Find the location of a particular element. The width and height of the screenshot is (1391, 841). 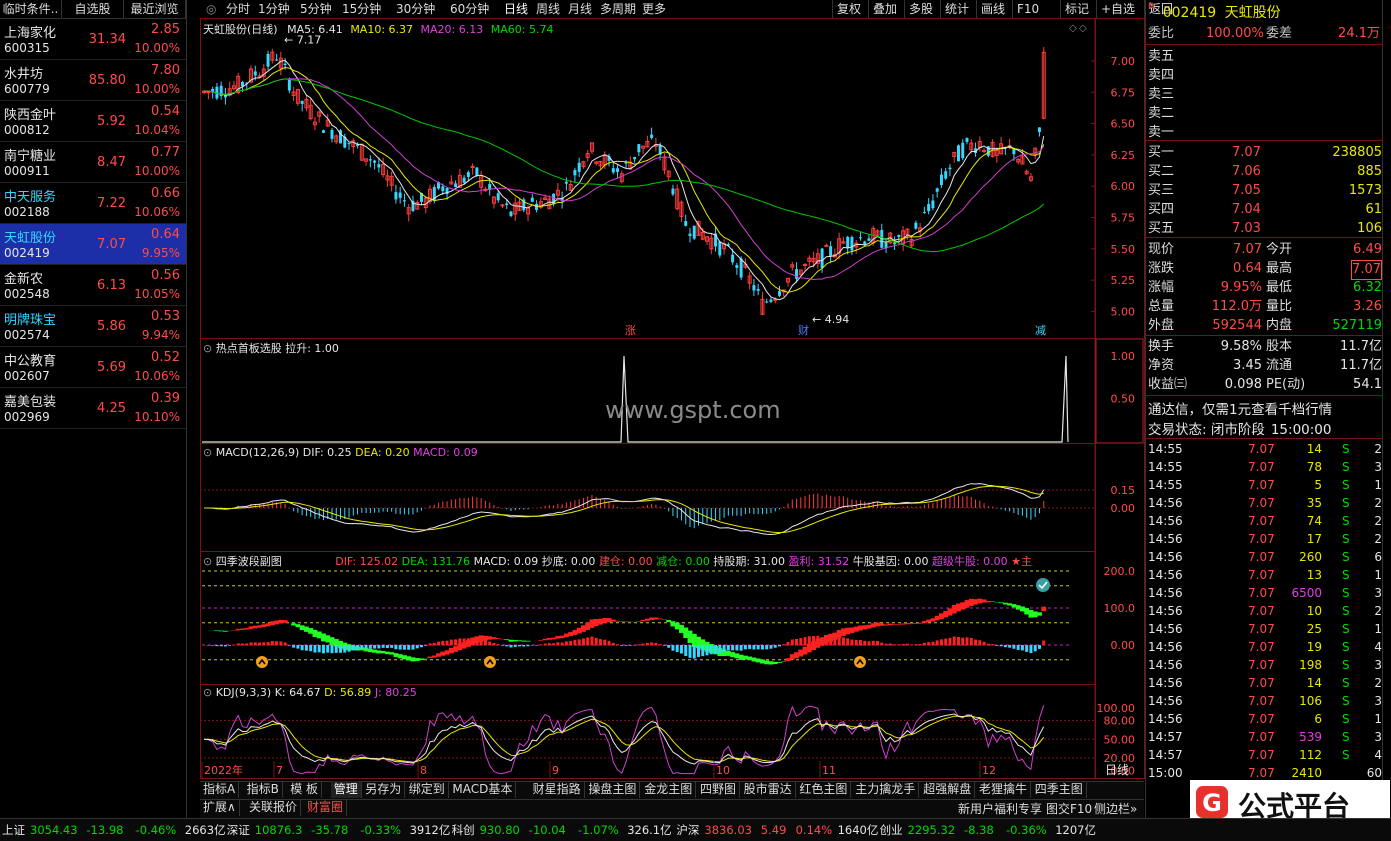

toolbar-circle-icon: ◎ is located at coordinates (211, 9).